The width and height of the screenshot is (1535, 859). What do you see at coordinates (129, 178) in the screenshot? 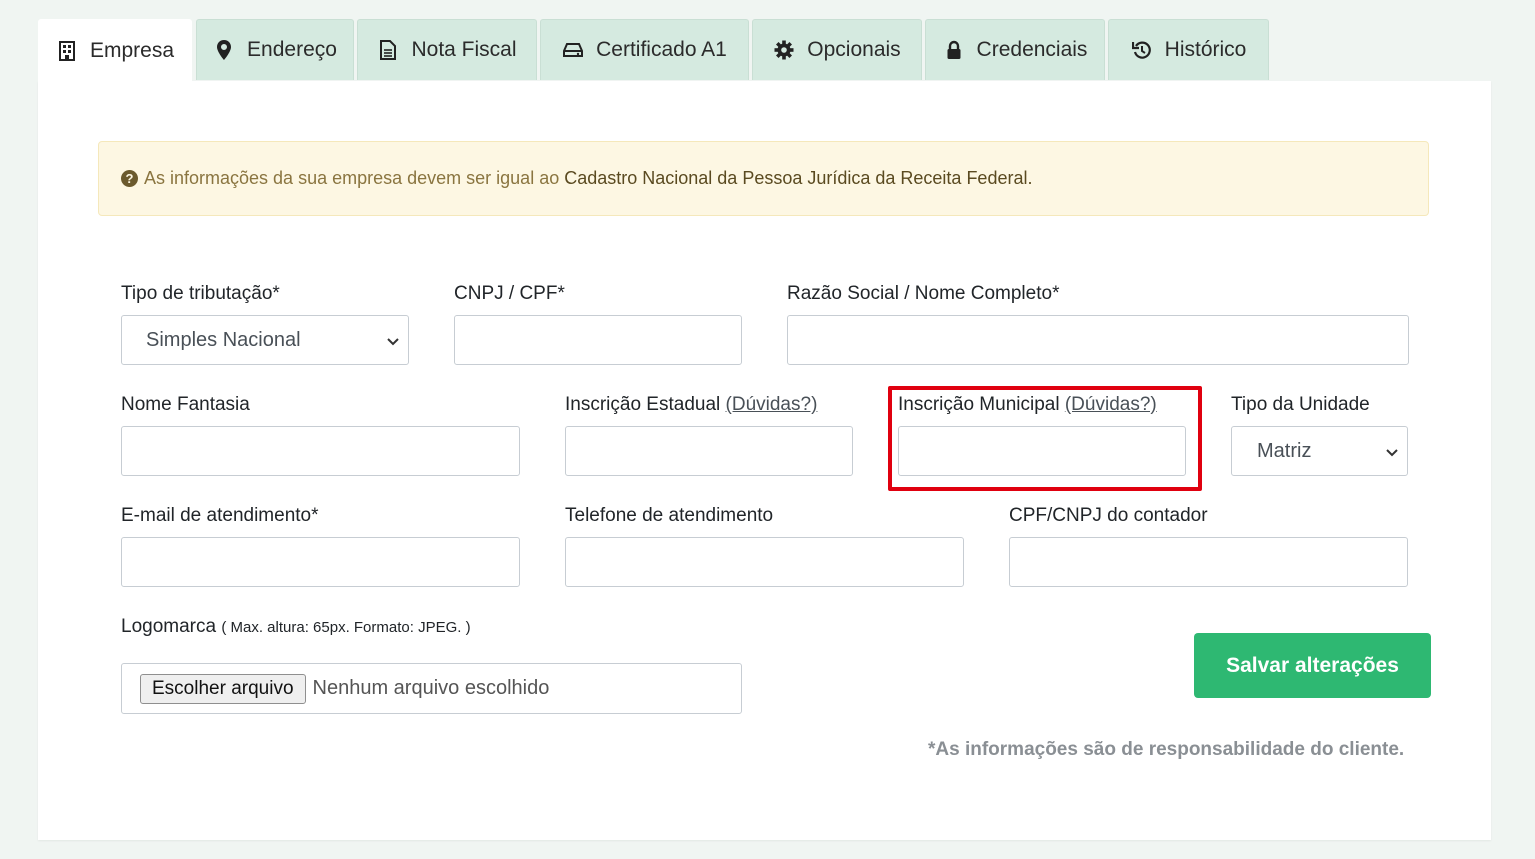
I see `question-circle-icon: ?` at bounding box center [129, 178].